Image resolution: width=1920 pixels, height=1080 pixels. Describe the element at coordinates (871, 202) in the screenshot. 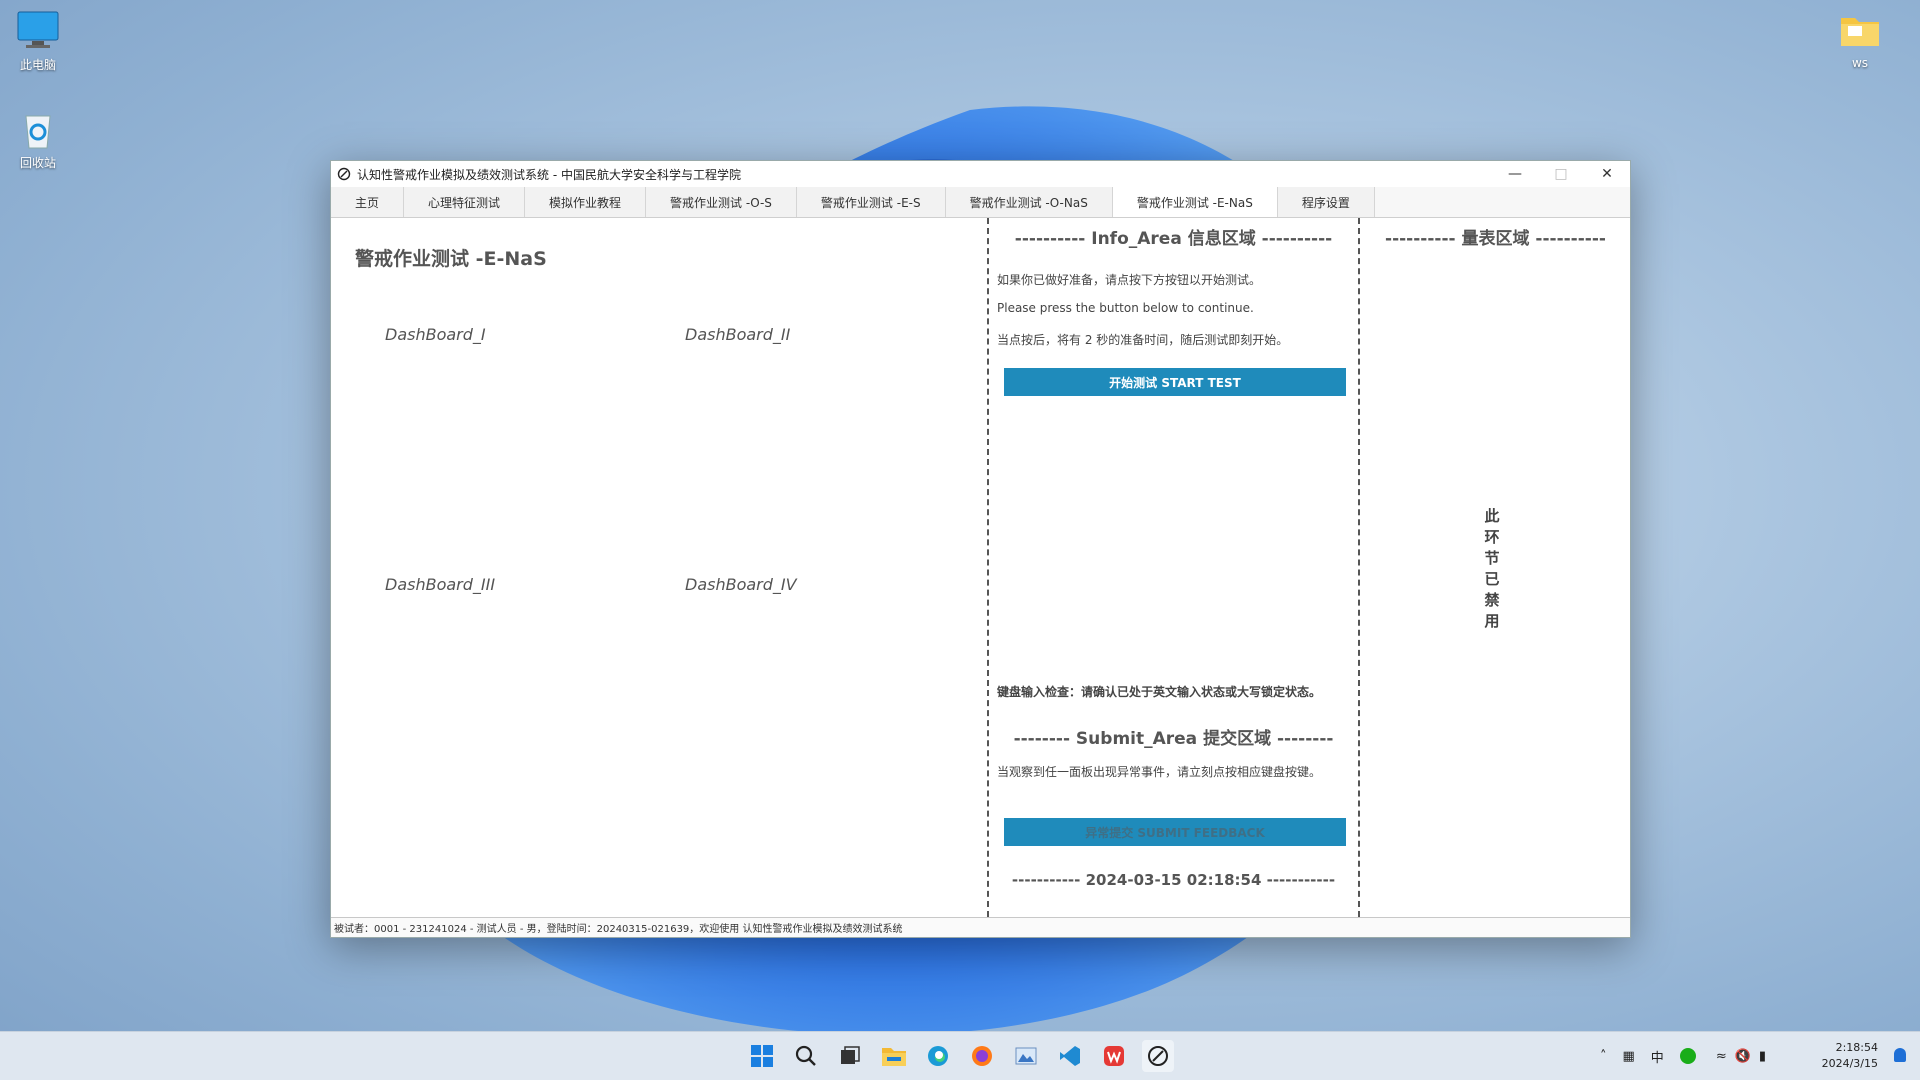

I see `tab-e-s: 警戒作业测试 -E-S` at that location.